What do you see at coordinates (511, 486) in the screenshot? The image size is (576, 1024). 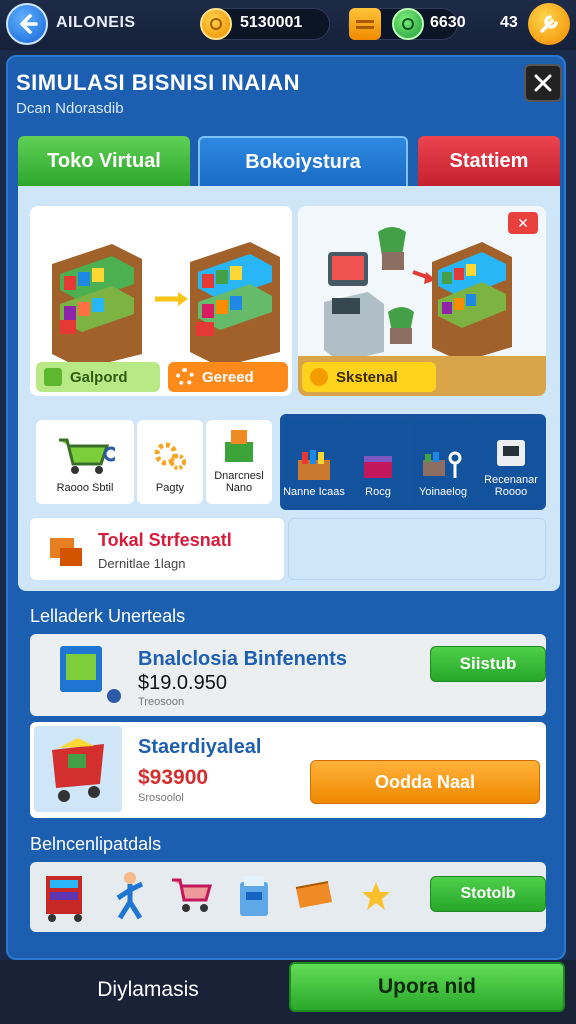 I see `dark-item-label-4: Recenanar Roooo` at bounding box center [511, 486].